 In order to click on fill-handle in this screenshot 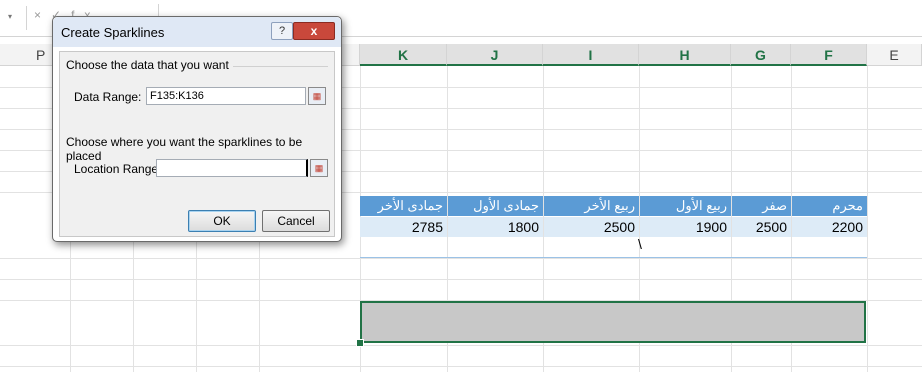, I will do `click(360, 343)`.